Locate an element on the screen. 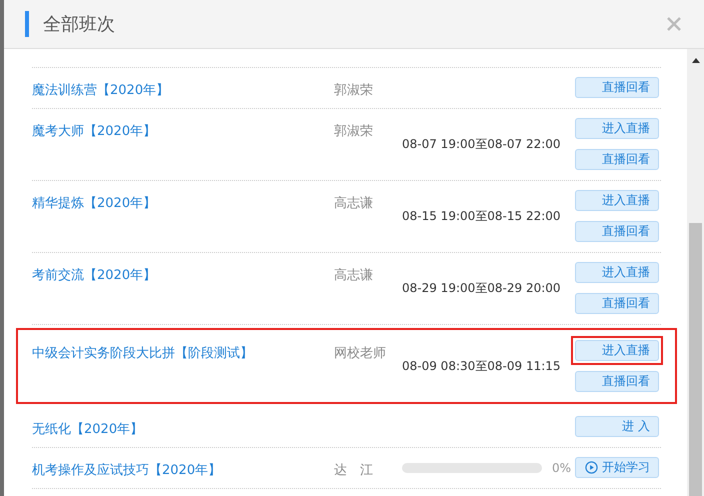 Image resolution: width=704 pixels, height=496 pixels. start-study-button: 开始学习 is located at coordinates (617, 467).